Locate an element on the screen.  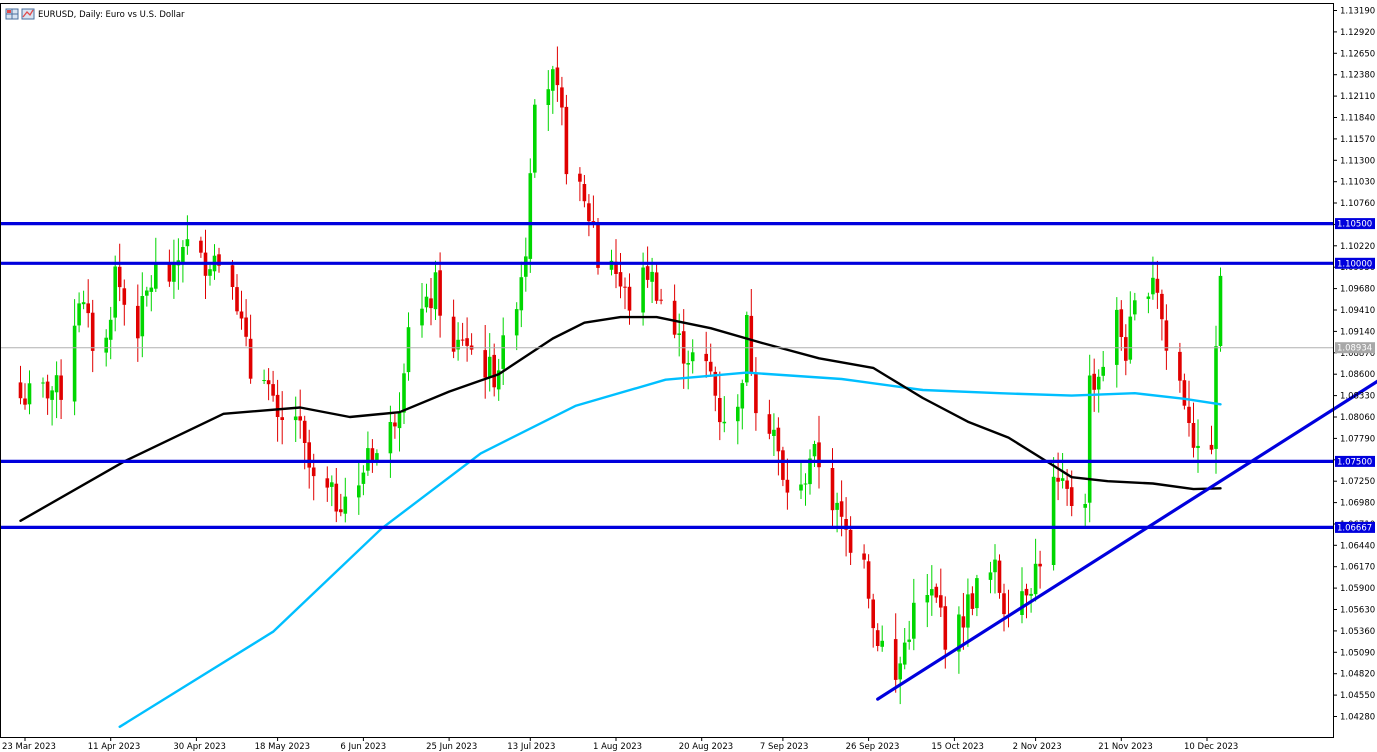
y-tick-label: 1.11570 is located at coordinates (1357, 140).